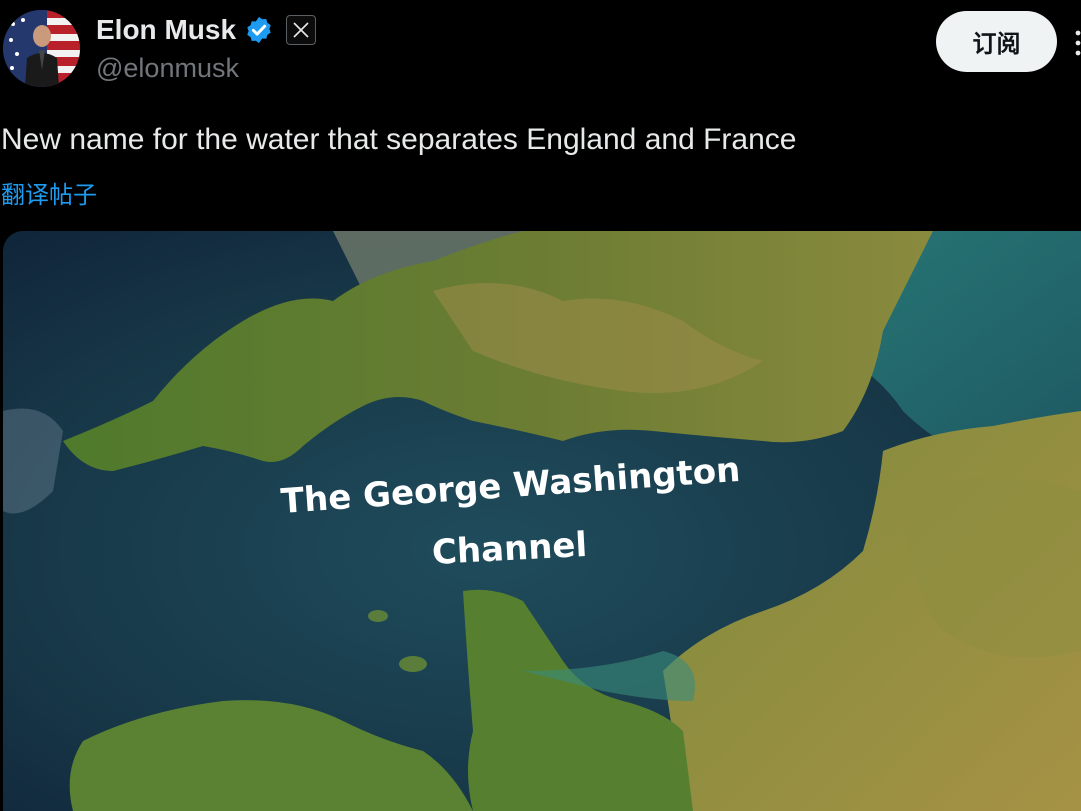 This screenshot has height=811, width=1081. Describe the element at coordinates (167, 68) in the screenshot. I see `author-handle: @elonmusk` at that location.